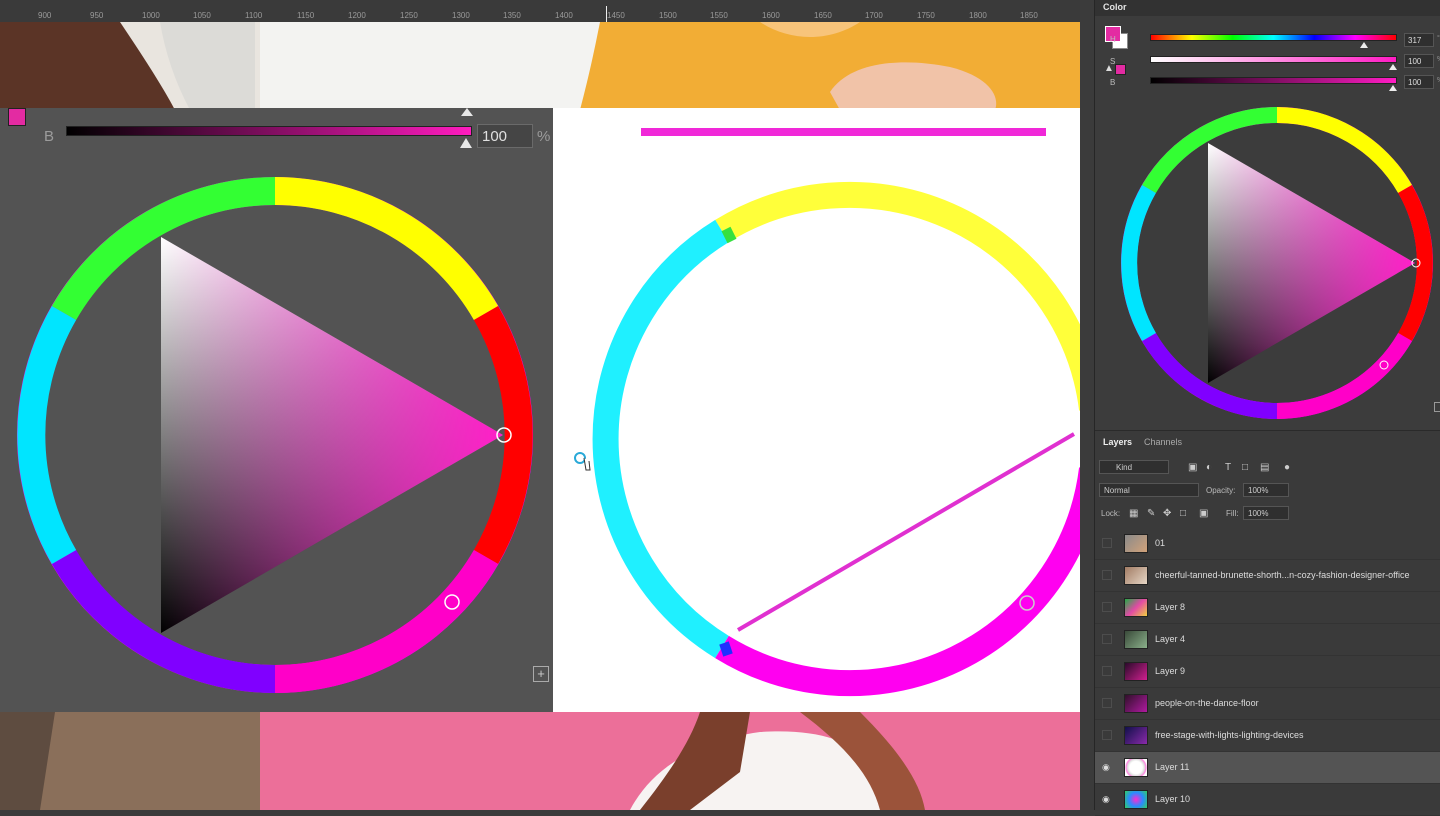  What do you see at coordinates (541, 674) in the screenshot?
I see `plus-square-icon: +` at bounding box center [541, 674].